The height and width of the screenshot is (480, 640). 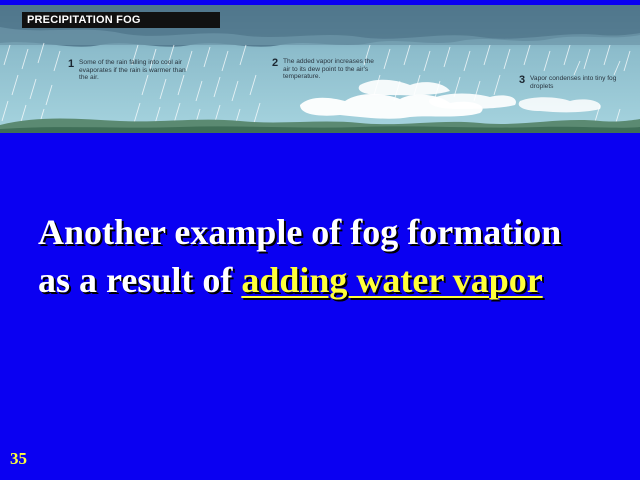 What do you see at coordinates (392, 280) in the screenshot?
I see `highlighted-phrase: adding water vapor` at bounding box center [392, 280].